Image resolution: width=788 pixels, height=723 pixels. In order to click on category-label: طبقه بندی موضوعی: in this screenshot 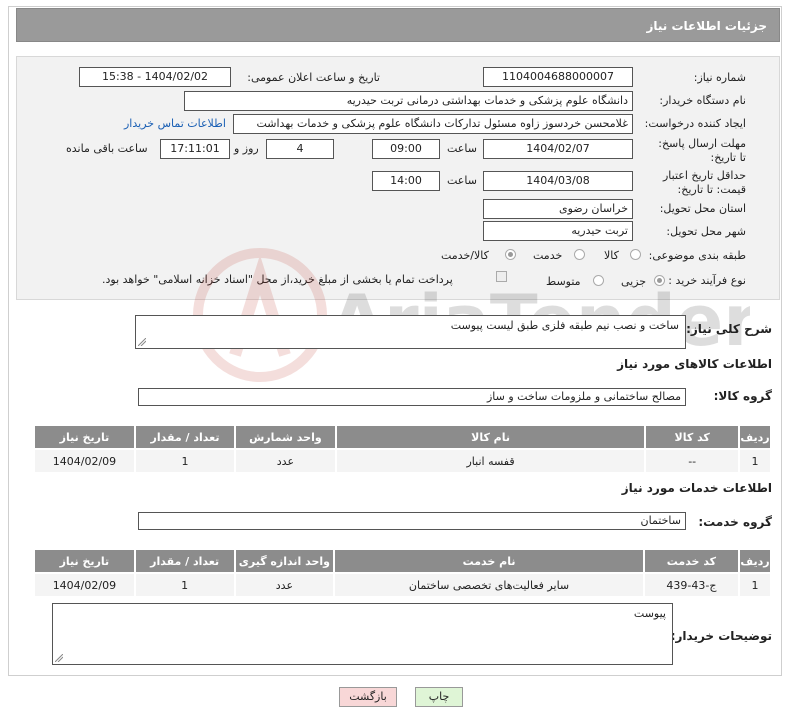, I will do `click(697, 255)`.